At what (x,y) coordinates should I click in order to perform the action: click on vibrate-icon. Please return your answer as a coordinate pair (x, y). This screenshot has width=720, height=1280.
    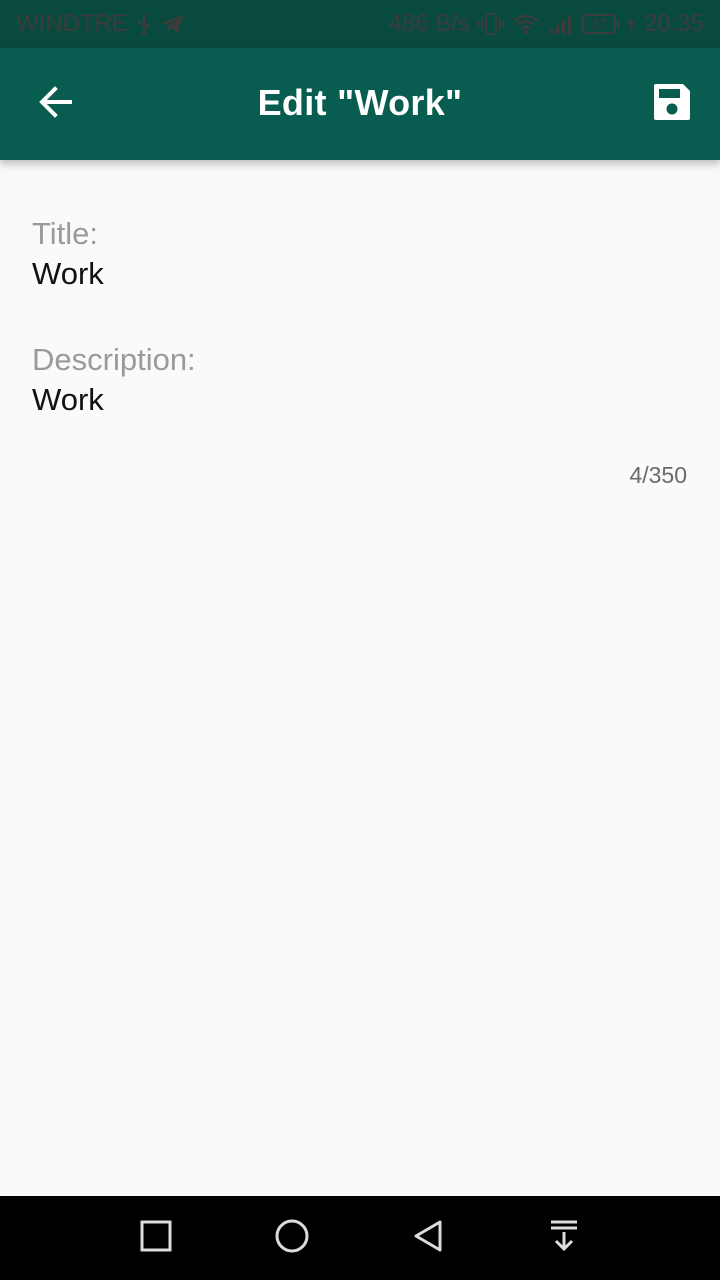
    Looking at the image, I should click on (490, 24).